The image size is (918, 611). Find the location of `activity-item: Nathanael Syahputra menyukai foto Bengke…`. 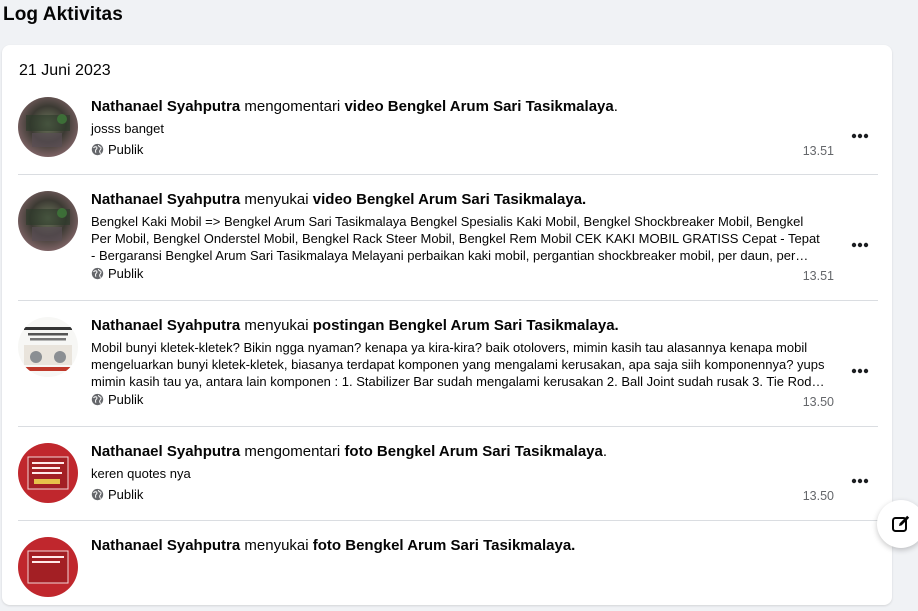

activity-item: Nathanael Syahputra menyukai foto Bengke… is located at coordinates (448, 566).